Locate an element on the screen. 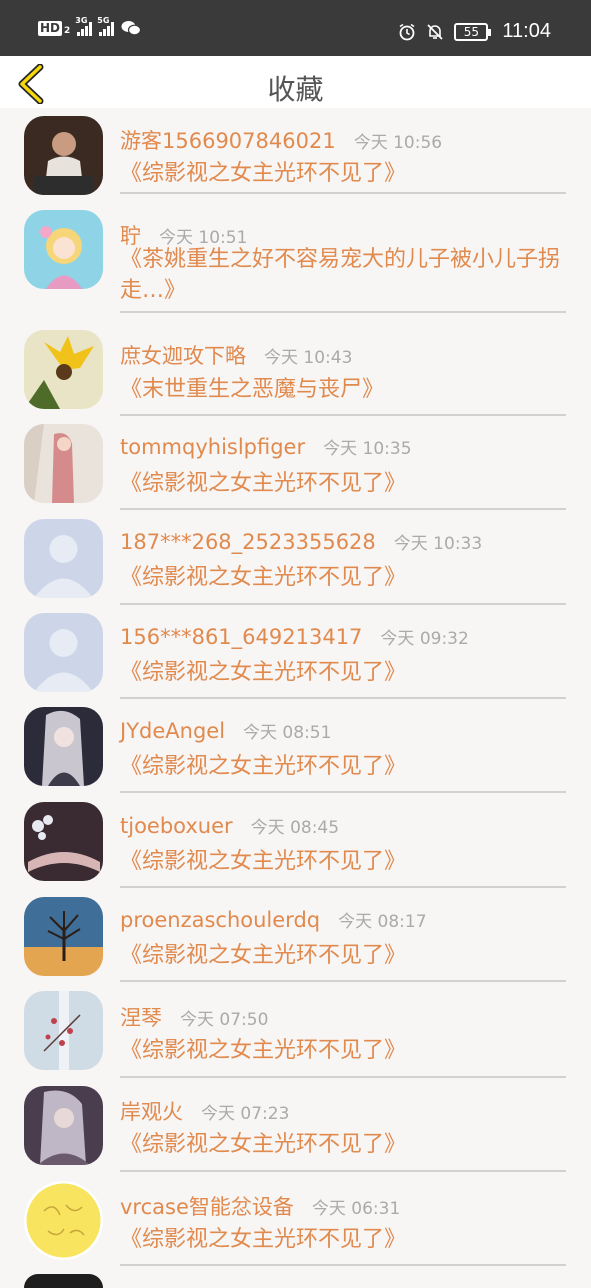 The image size is (591, 1288). signal-icon-1: 3G is located at coordinates (84, 26).